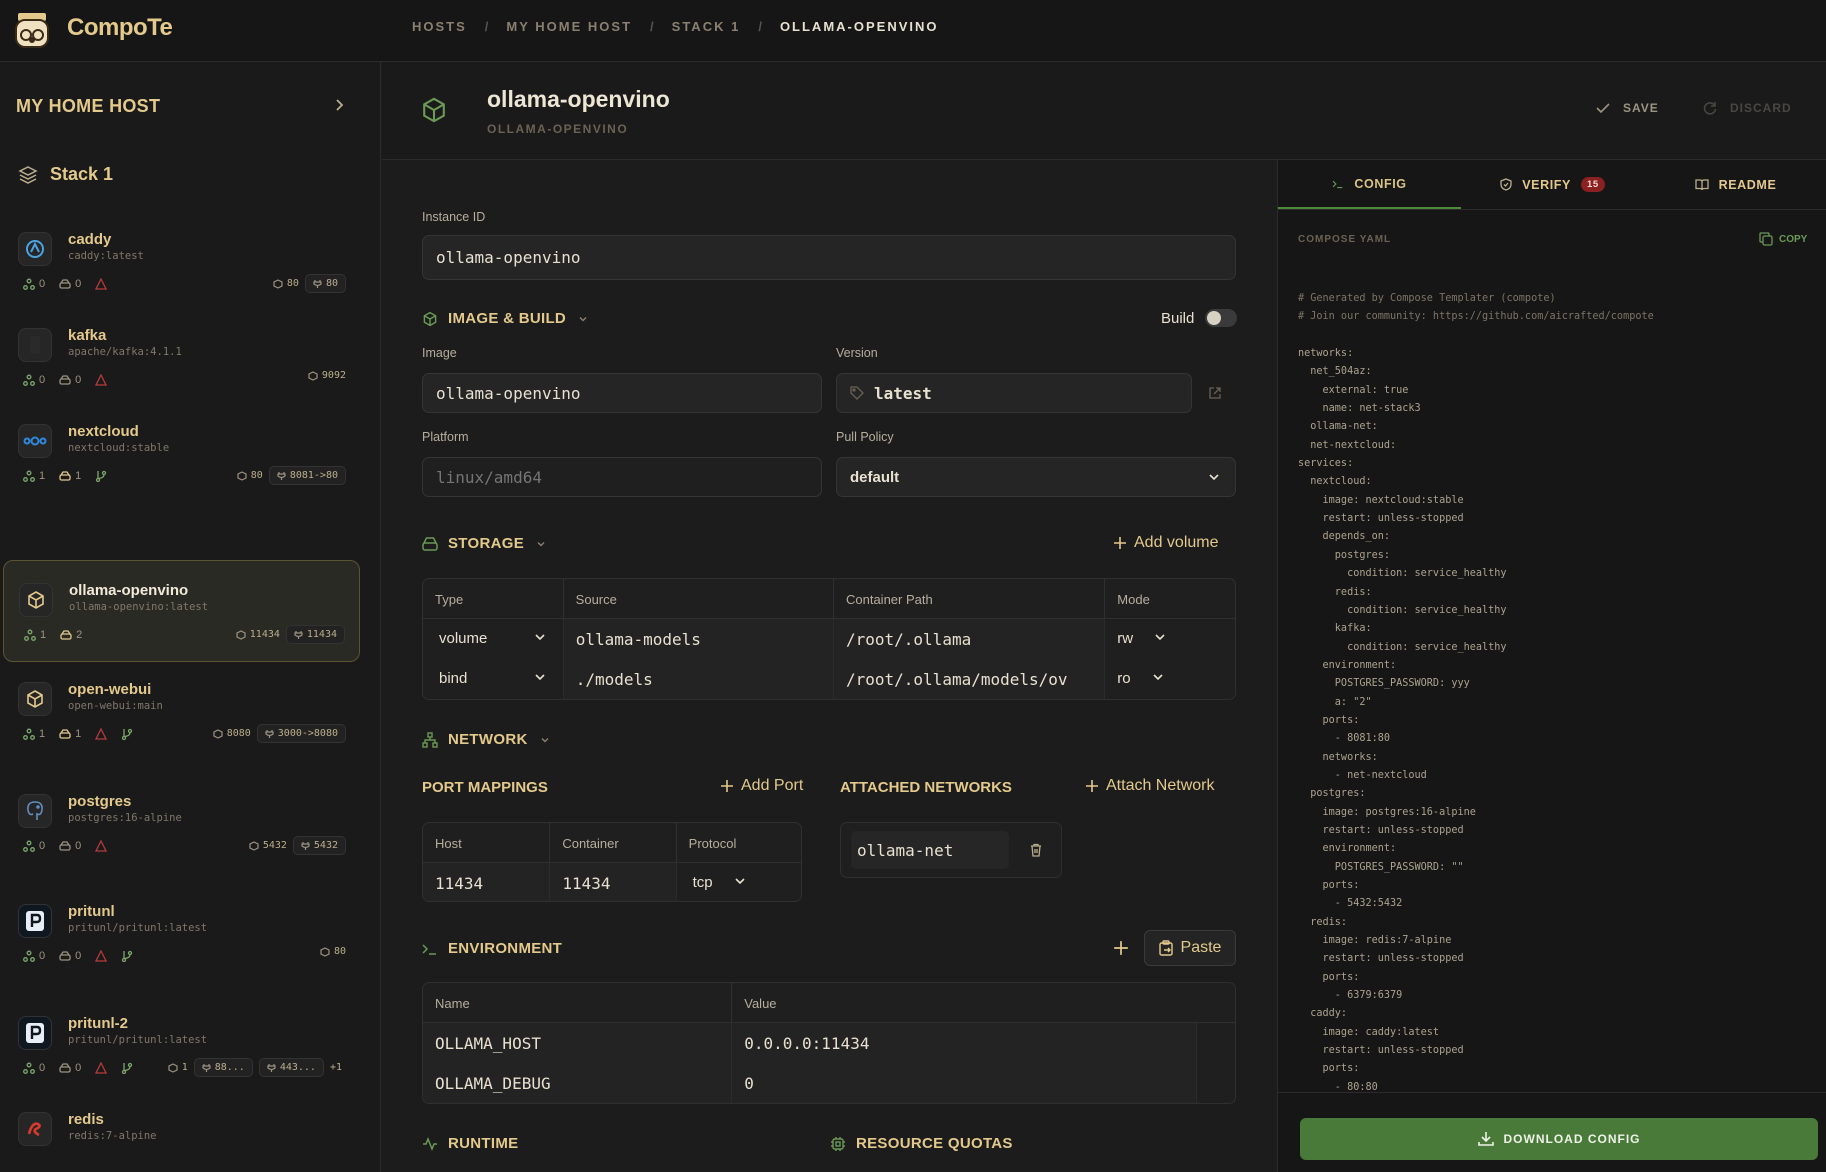  I want to click on add-env-button, so click(1121, 948).